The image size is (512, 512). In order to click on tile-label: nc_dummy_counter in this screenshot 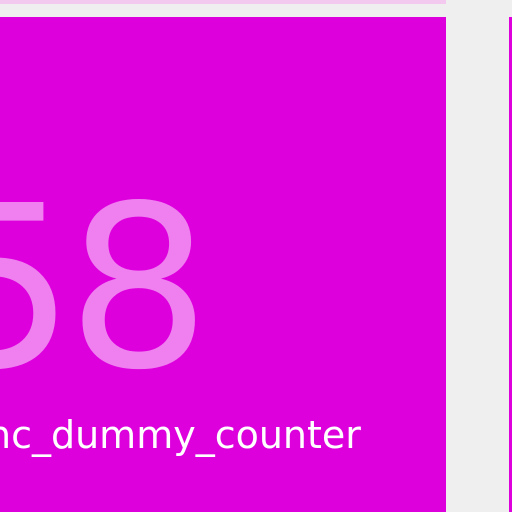, I will do `click(180, 435)`.